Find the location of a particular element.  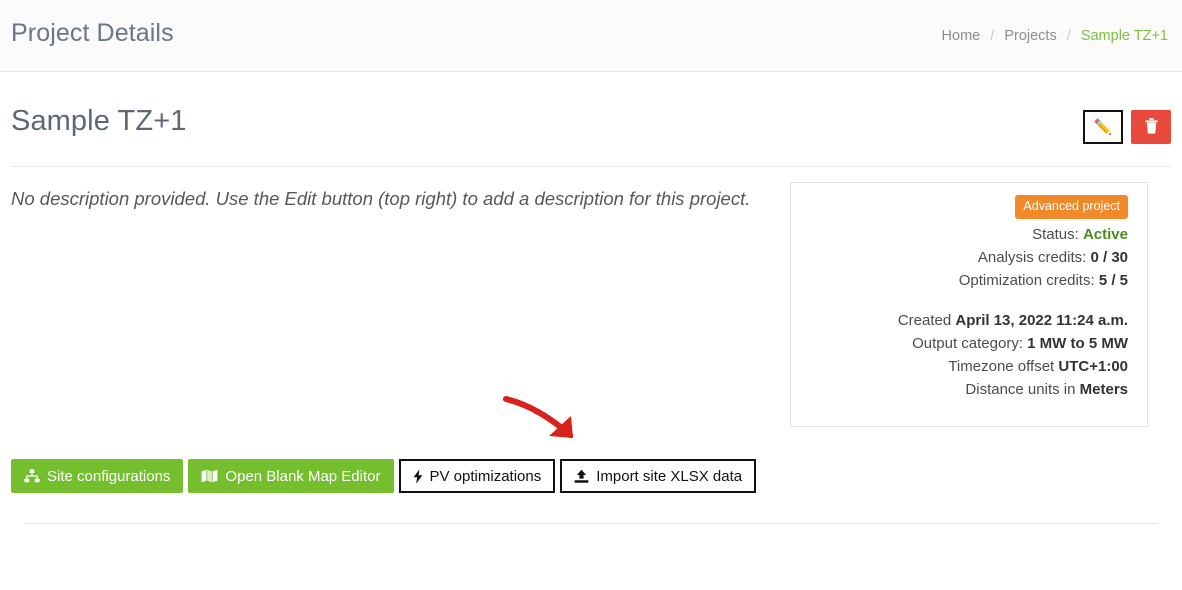

badge-row: Advanced project is located at coordinates (966, 209).